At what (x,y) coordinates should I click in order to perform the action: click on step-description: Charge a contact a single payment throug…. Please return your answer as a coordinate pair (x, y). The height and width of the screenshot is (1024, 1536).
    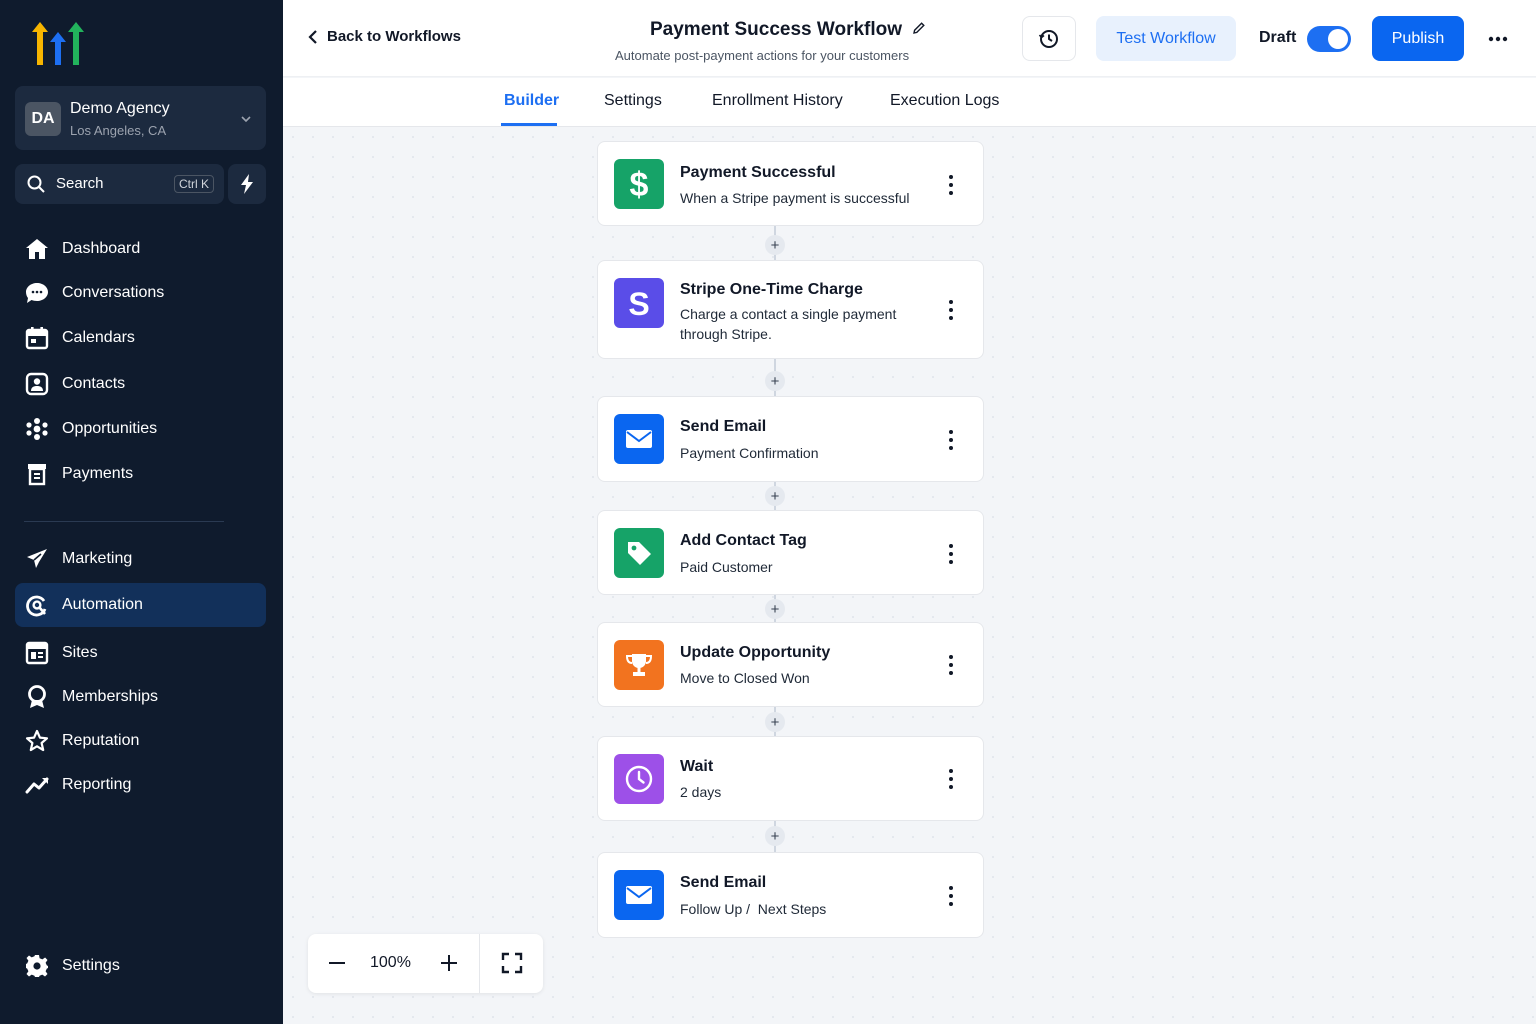
    Looking at the image, I should click on (788, 324).